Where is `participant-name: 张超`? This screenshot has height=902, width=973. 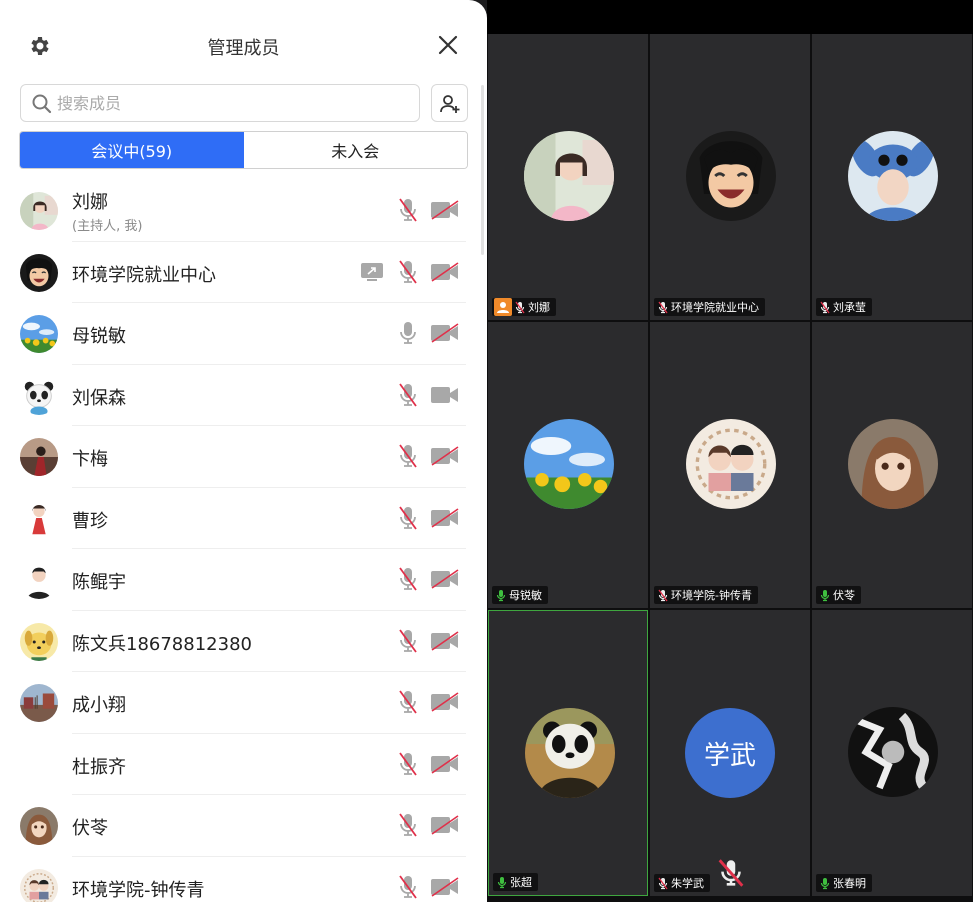
participant-name: 张超 is located at coordinates (521, 882).